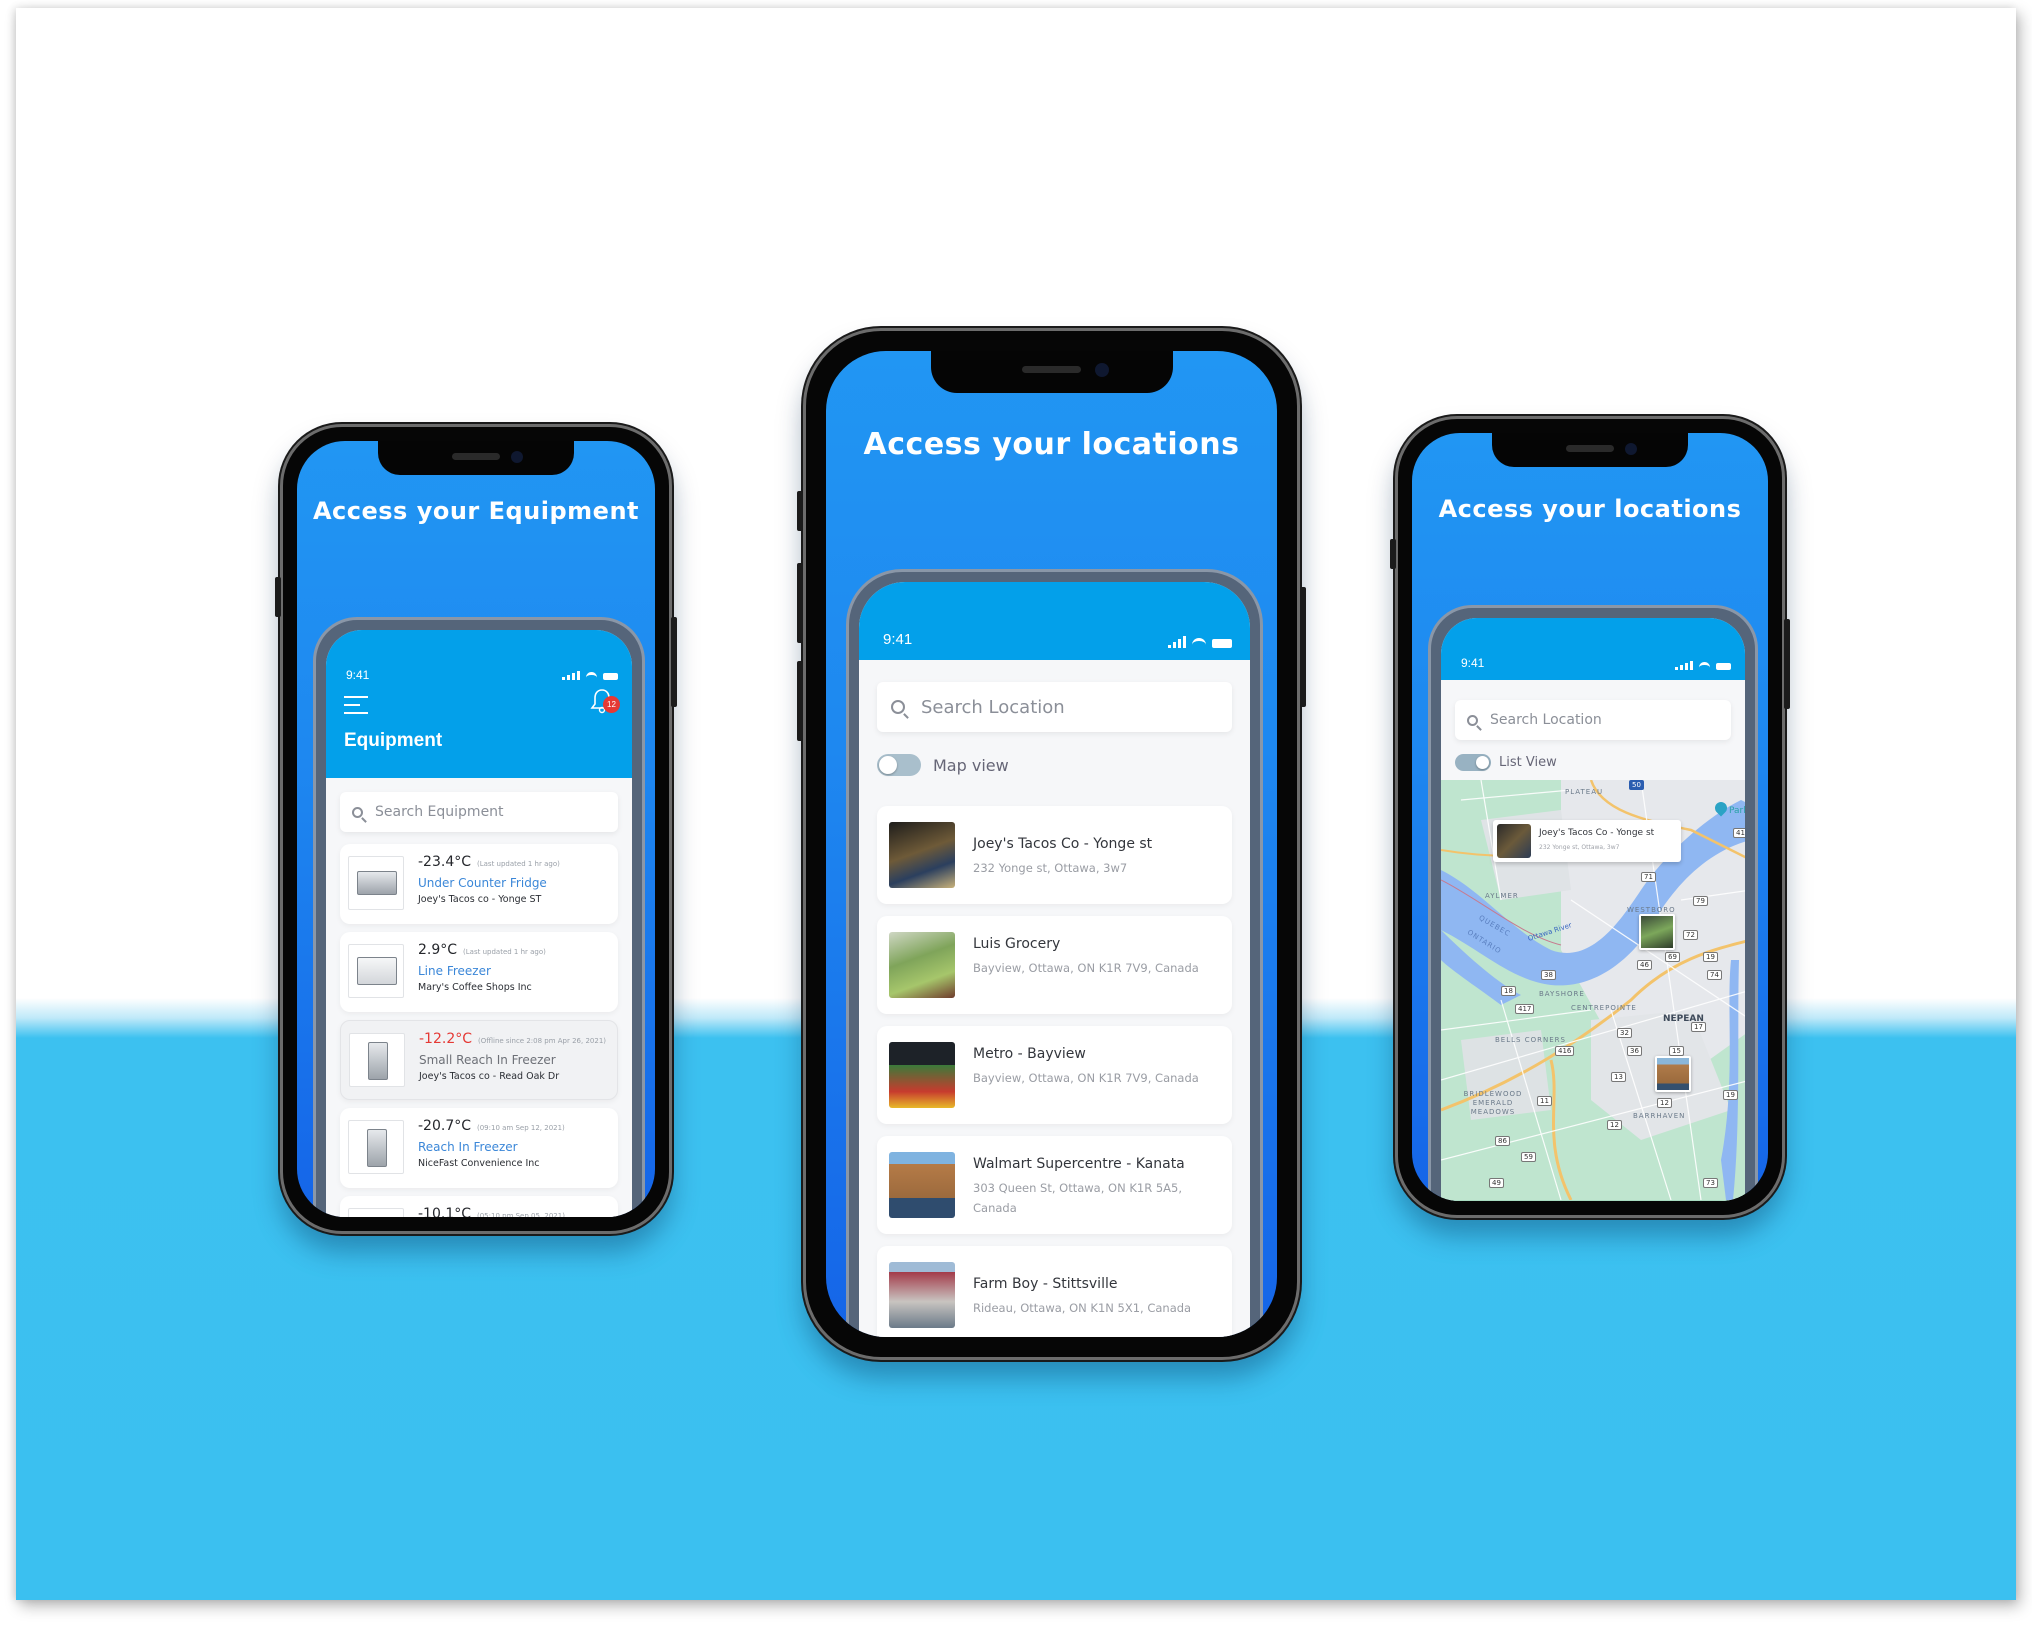 This screenshot has width=2032, height=1632. What do you see at coordinates (1016, 944) in the screenshot?
I see `location-name: Luis Grocery` at bounding box center [1016, 944].